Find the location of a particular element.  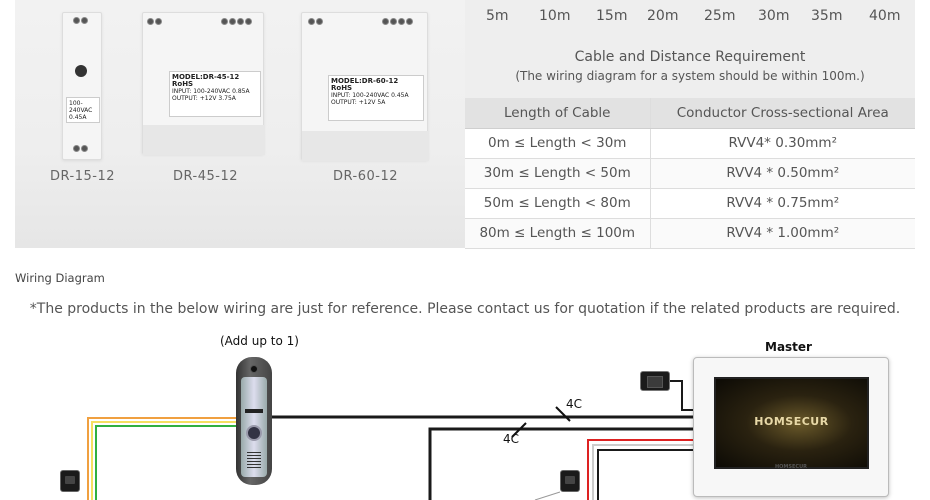

master-indoor-monitor: HOMSECUR HOMSECUR is located at coordinates (791, 427).